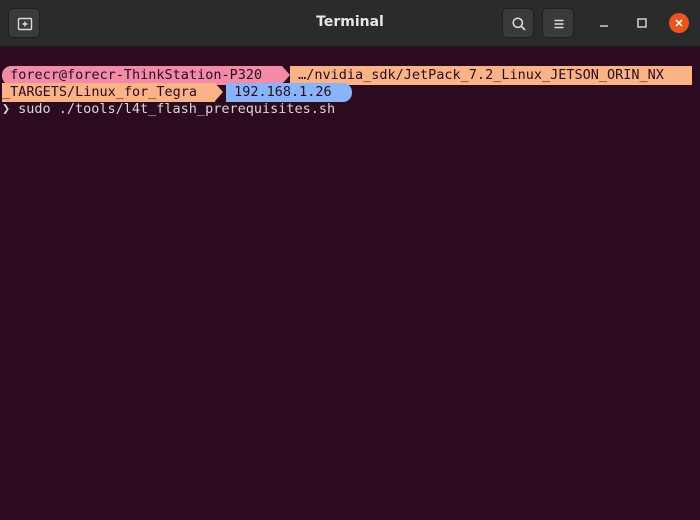 The height and width of the screenshot is (520, 700). I want to click on command-text: sudo ./tools/l4t_flash_prerequisites.sh, so click(173, 109).